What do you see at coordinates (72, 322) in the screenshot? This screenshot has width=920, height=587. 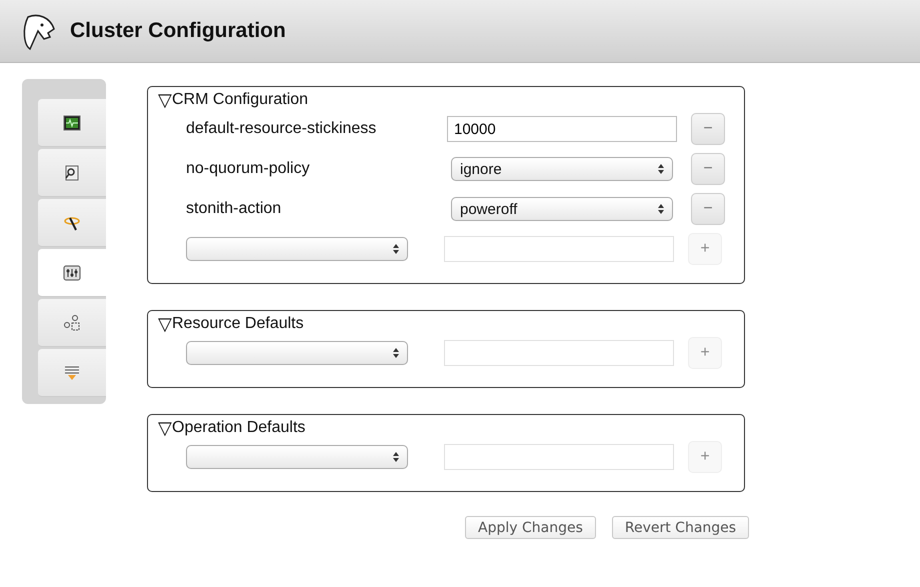 I see `nodes-icon` at bounding box center [72, 322].